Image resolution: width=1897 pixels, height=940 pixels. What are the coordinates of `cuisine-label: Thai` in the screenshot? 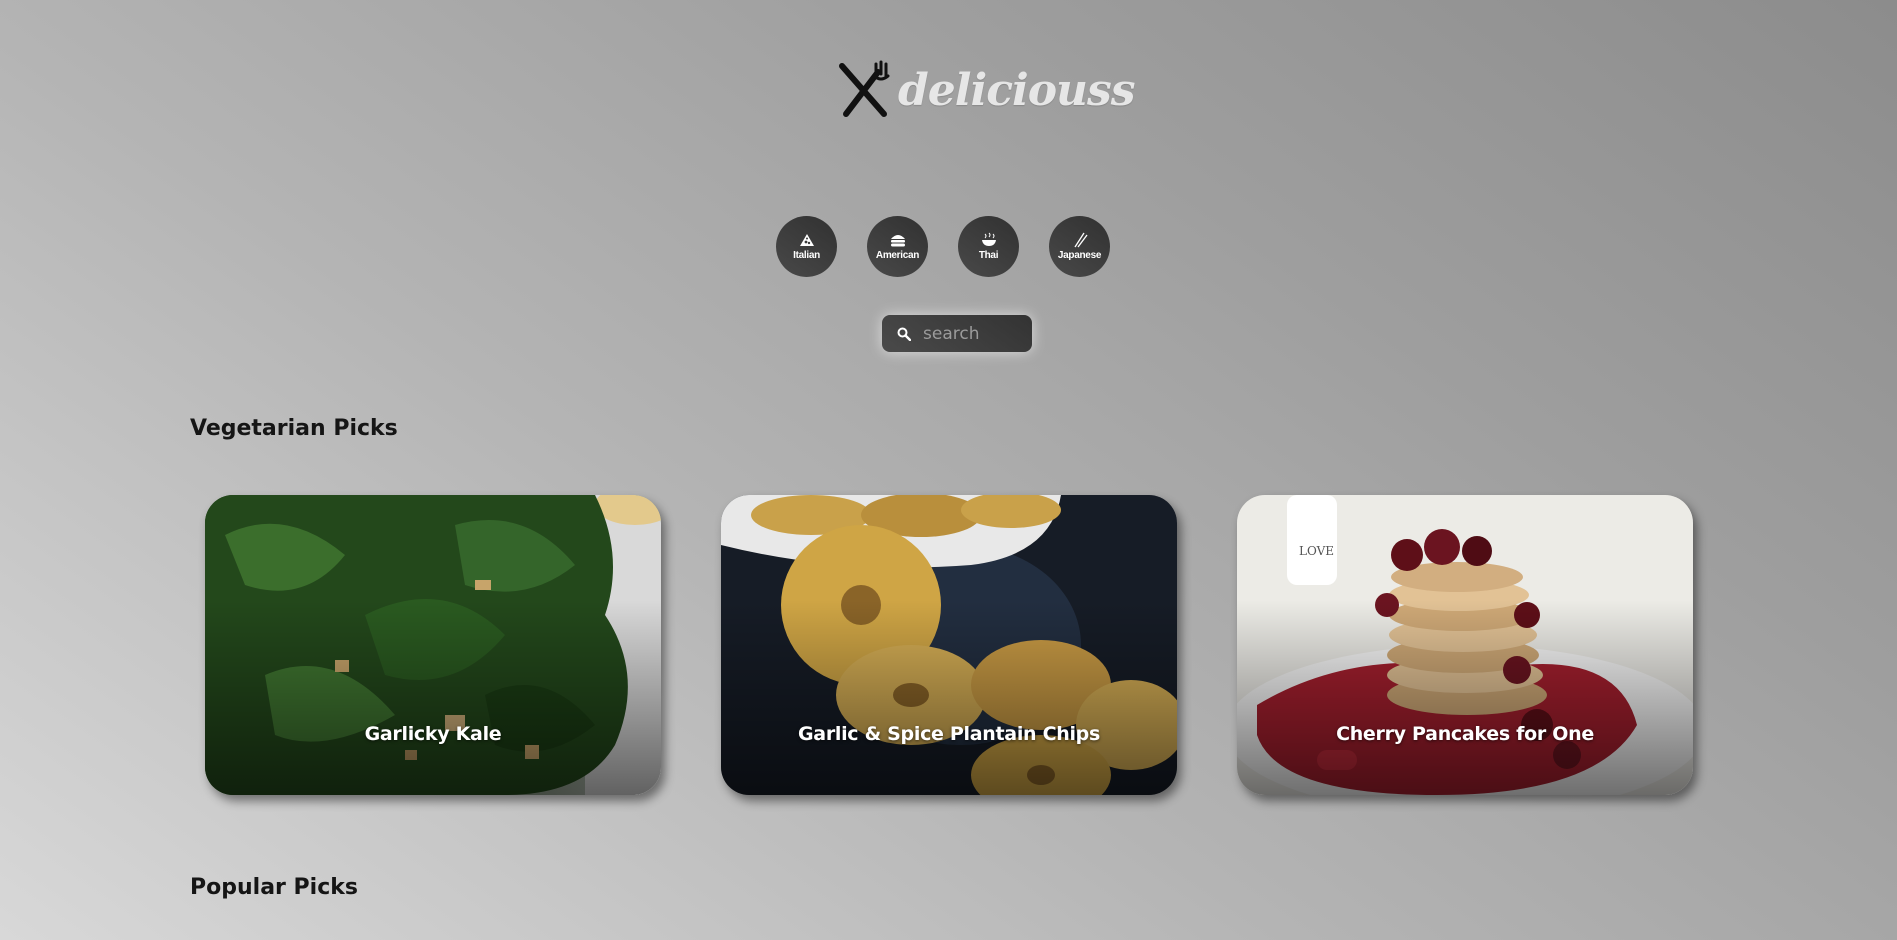 It's located at (988, 255).